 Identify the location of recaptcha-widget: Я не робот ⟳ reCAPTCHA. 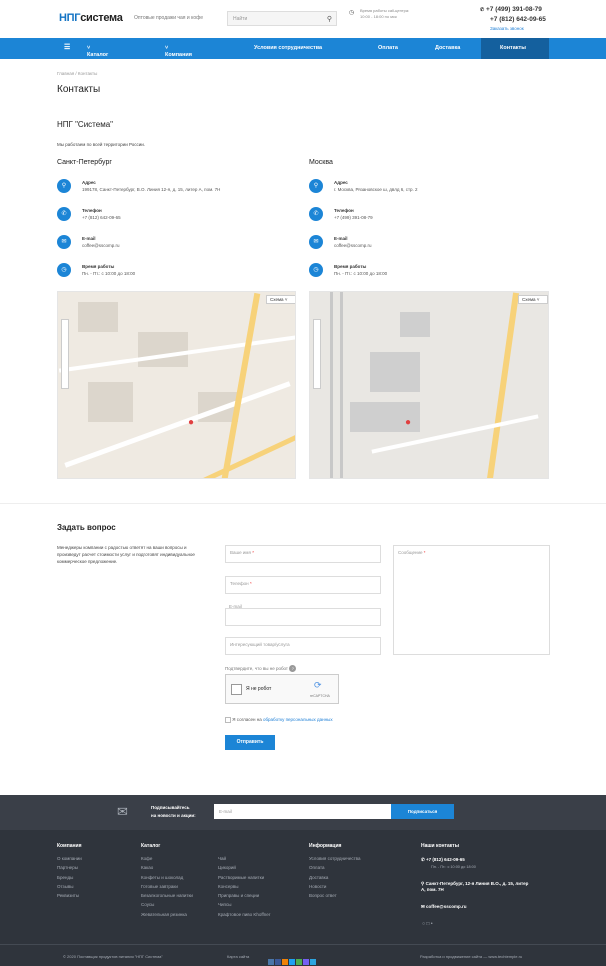
(282, 689).